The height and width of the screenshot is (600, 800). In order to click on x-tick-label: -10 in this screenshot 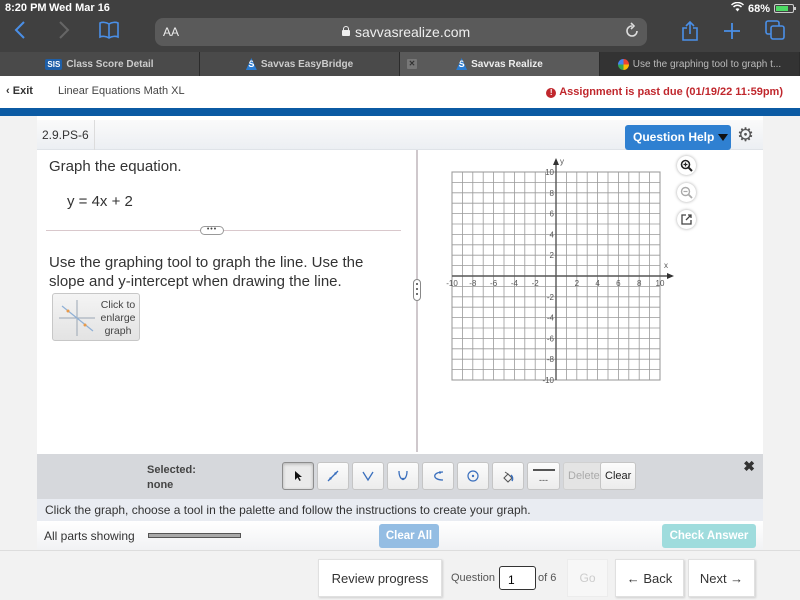, I will do `click(452, 283)`.